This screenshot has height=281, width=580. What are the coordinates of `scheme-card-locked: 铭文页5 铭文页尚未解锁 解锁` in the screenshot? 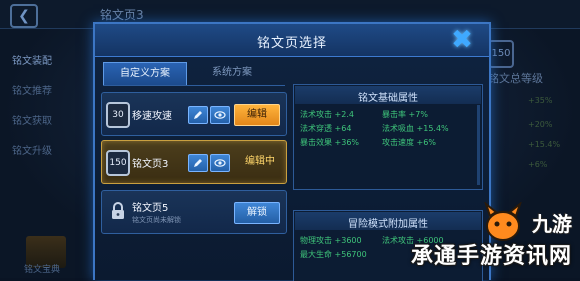 It's located at (194, 212).